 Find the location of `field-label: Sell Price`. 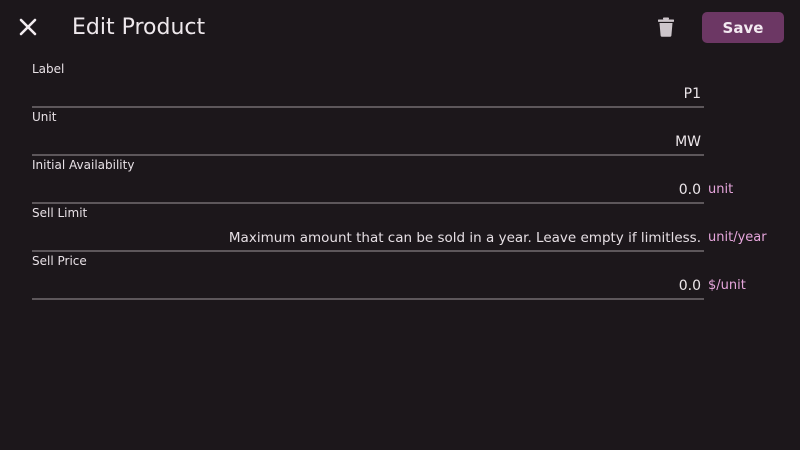

field-label: Sell Price is located at coordinates (59, 261).